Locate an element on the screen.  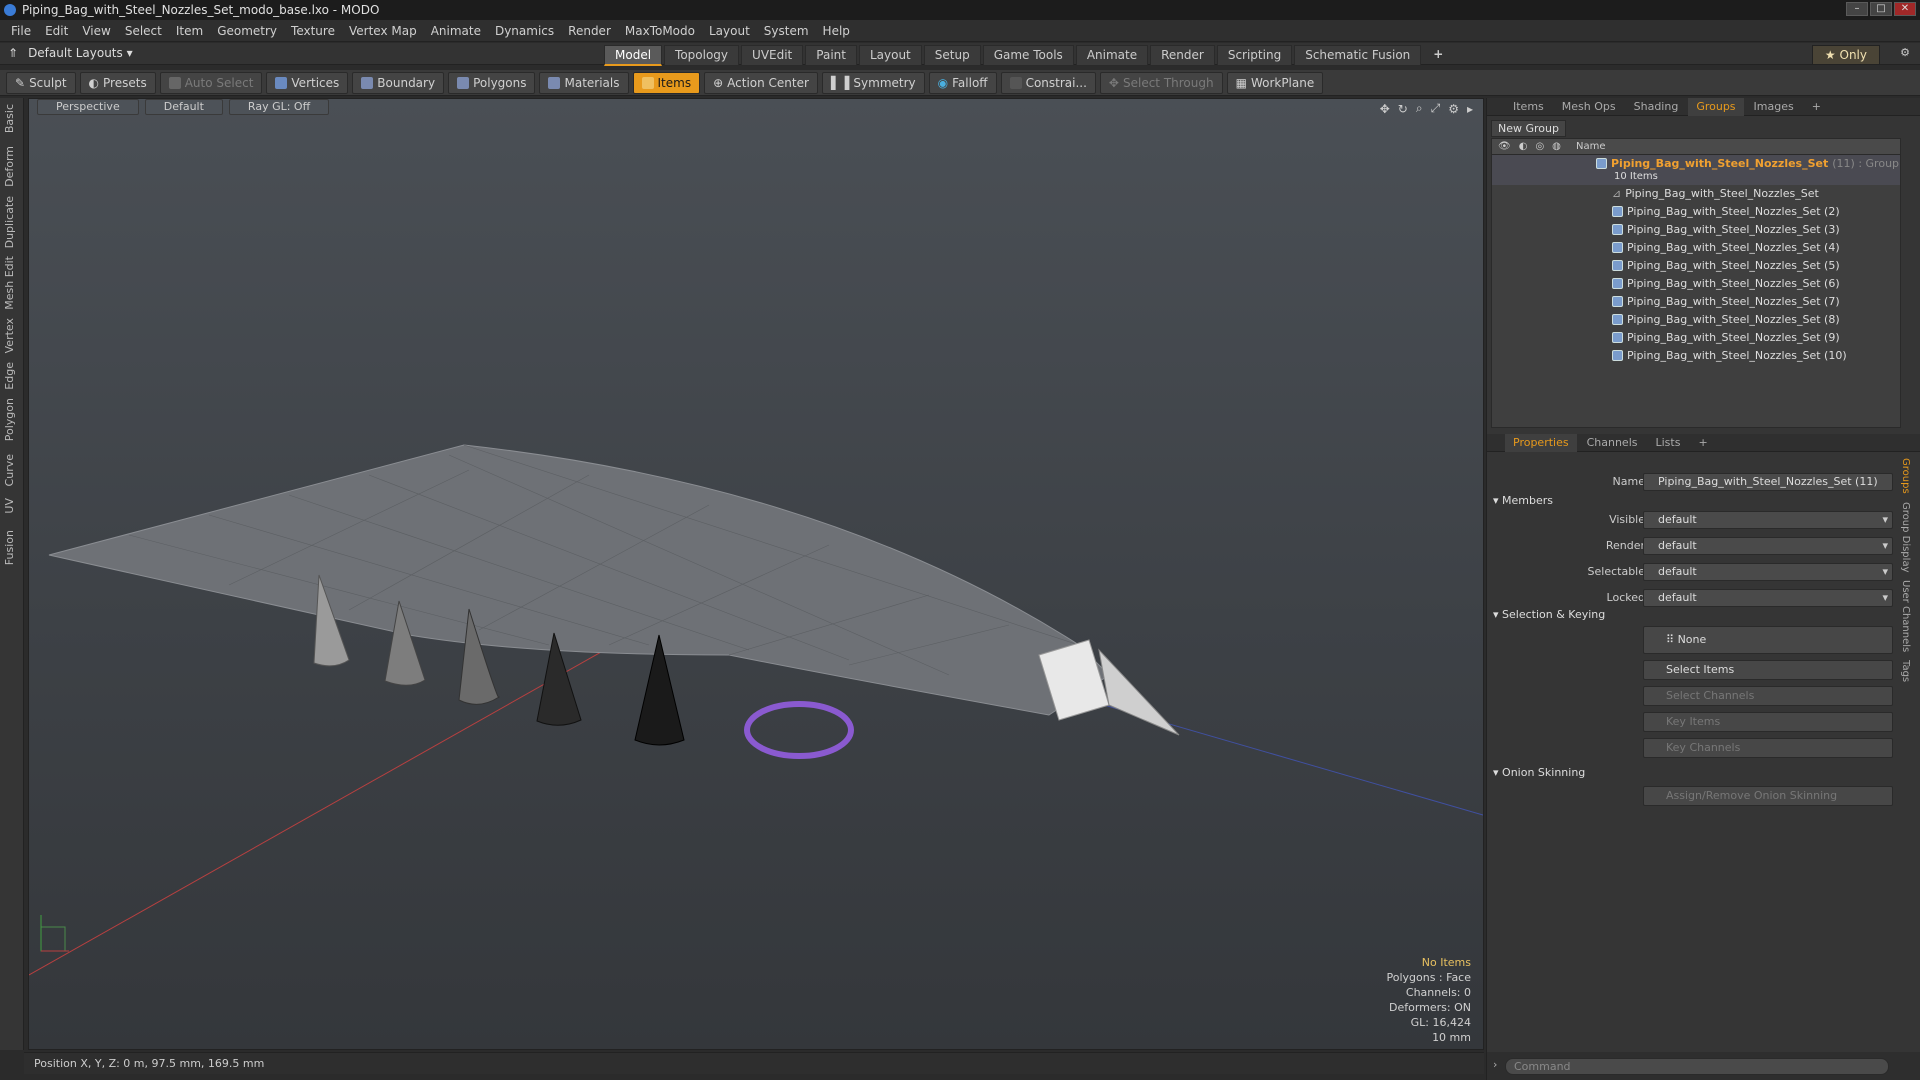
tab-uvedit: UVEdit is located at coordinates (772, 55).